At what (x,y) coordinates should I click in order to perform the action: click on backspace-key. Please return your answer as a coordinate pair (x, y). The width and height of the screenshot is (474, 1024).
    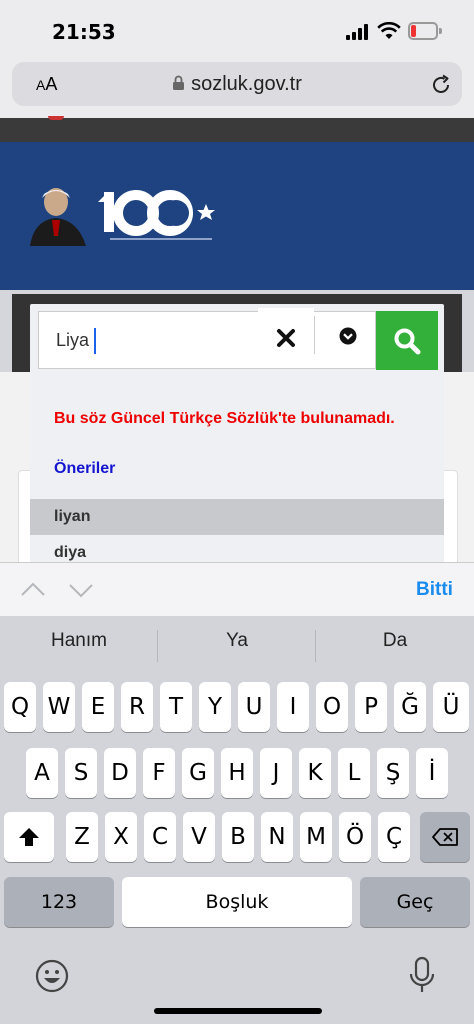
    Looking at the image, I should click on (445, 837).